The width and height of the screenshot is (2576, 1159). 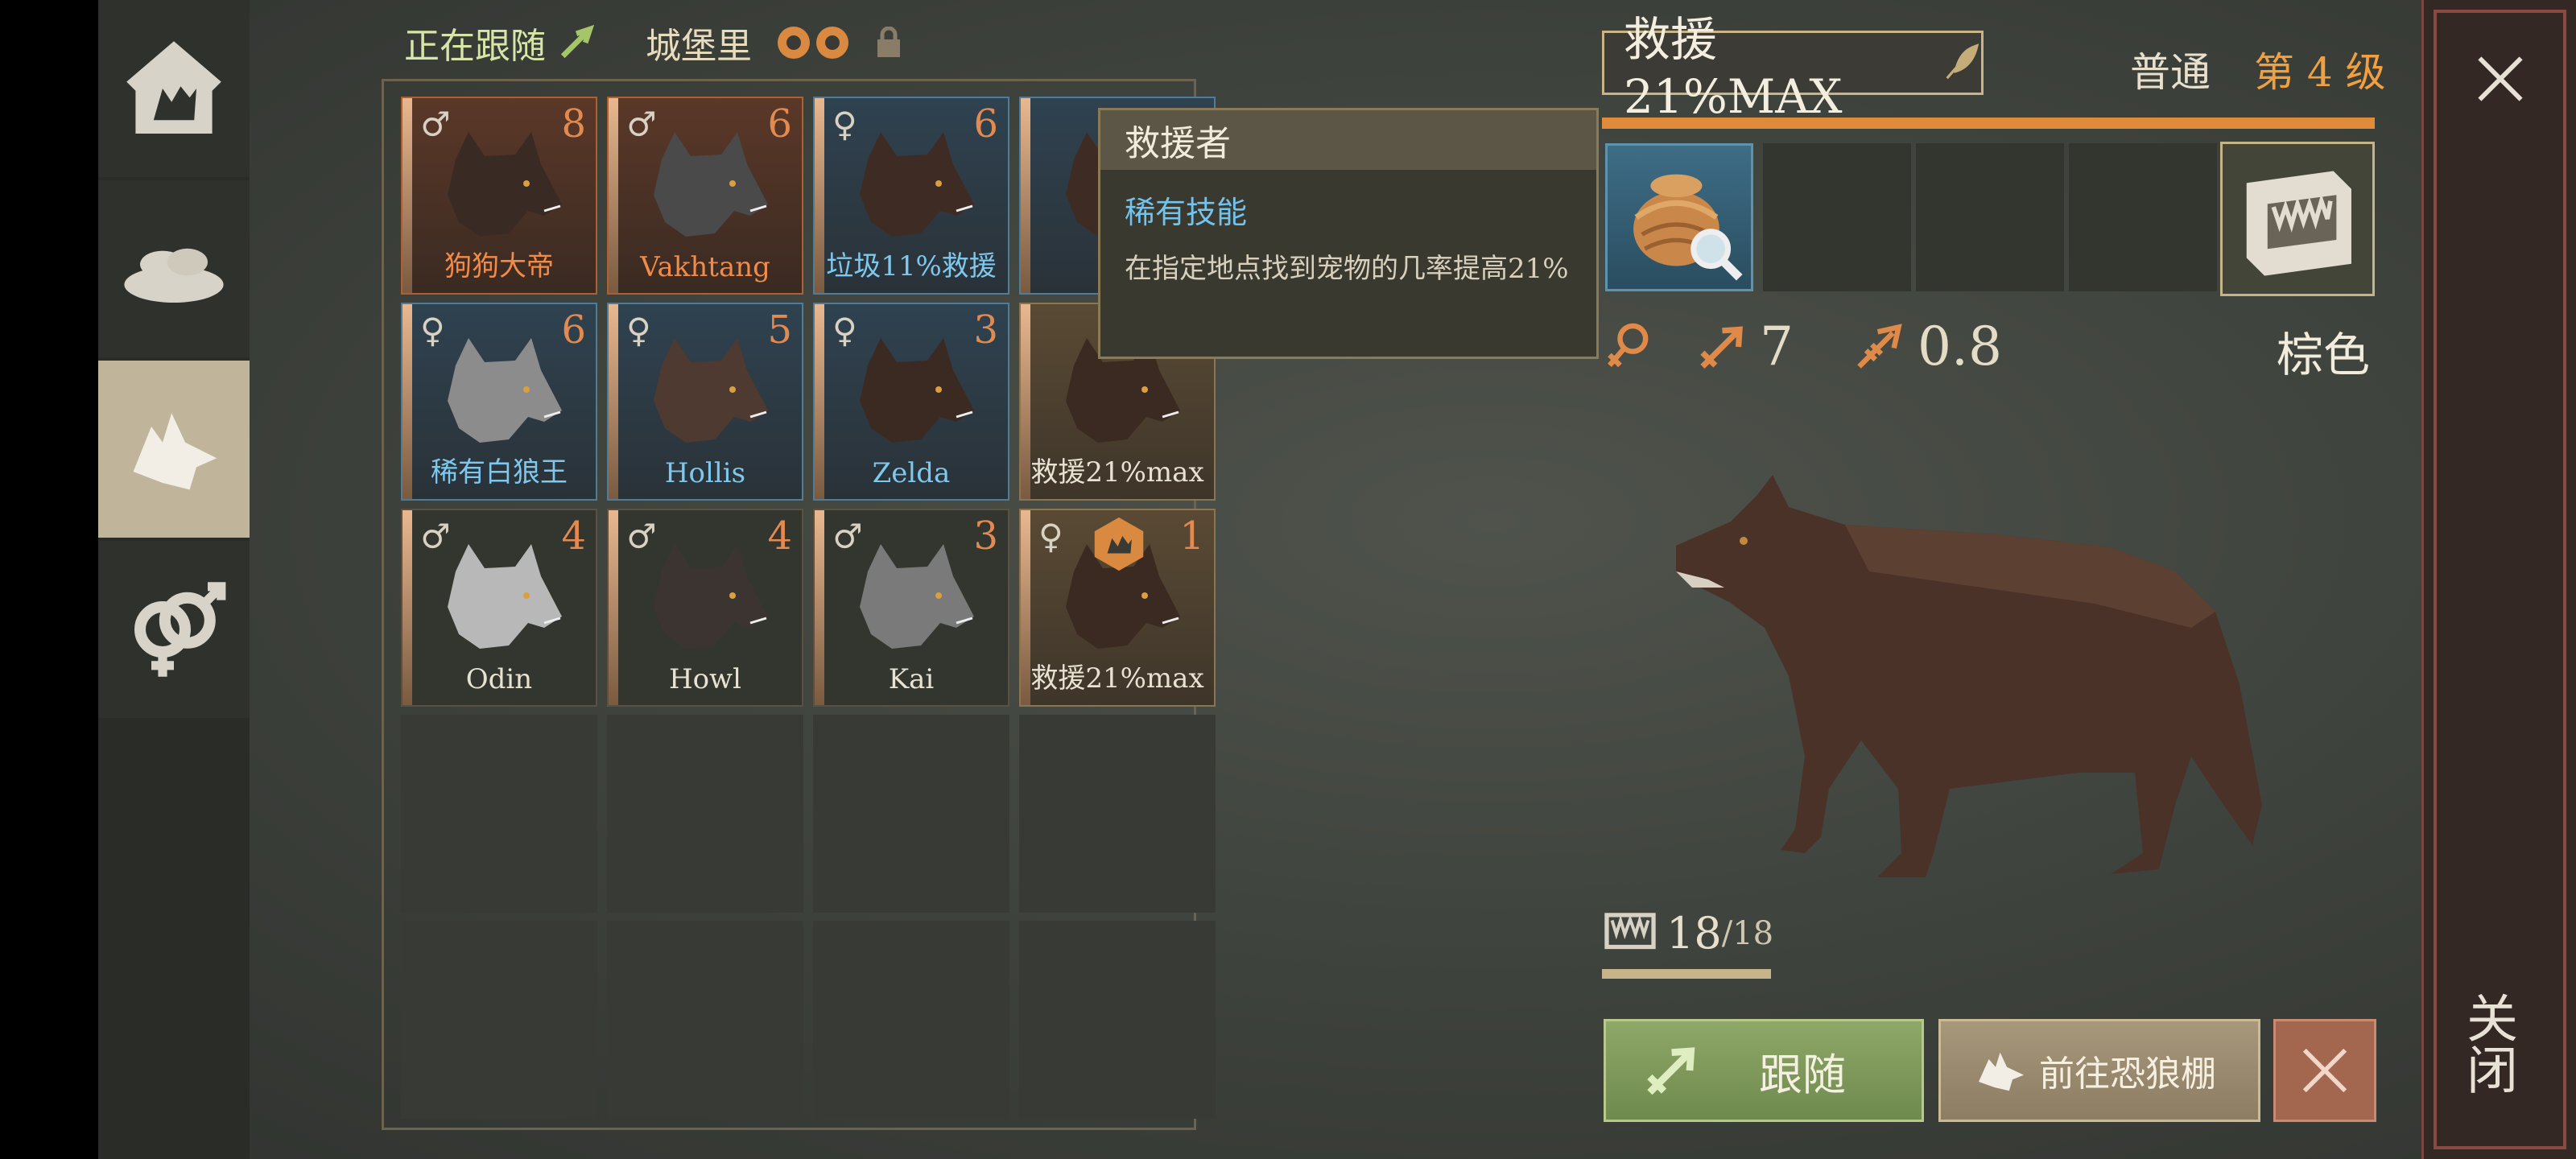 I want to click on release-button, so click(x=2324, y=1070).